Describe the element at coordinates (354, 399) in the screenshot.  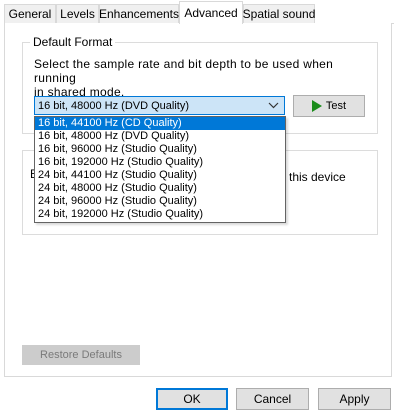
I see `apply-button: Apply` at that location.